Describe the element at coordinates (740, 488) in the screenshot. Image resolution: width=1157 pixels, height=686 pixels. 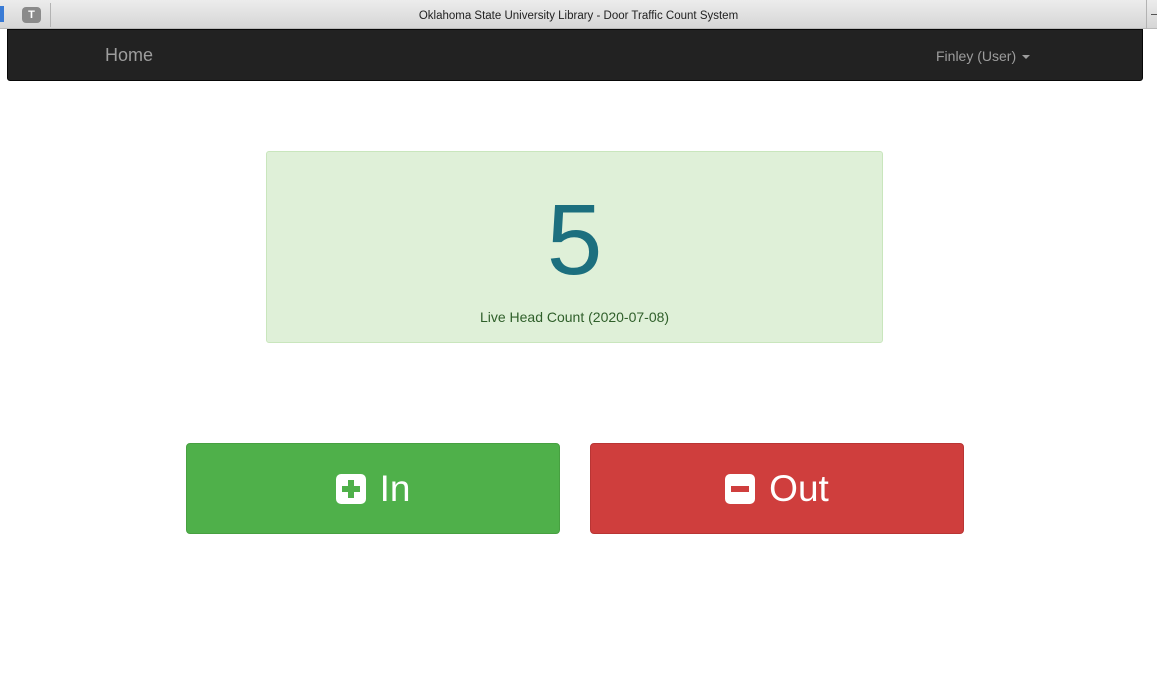
I see `minus-square-icon` at that location.